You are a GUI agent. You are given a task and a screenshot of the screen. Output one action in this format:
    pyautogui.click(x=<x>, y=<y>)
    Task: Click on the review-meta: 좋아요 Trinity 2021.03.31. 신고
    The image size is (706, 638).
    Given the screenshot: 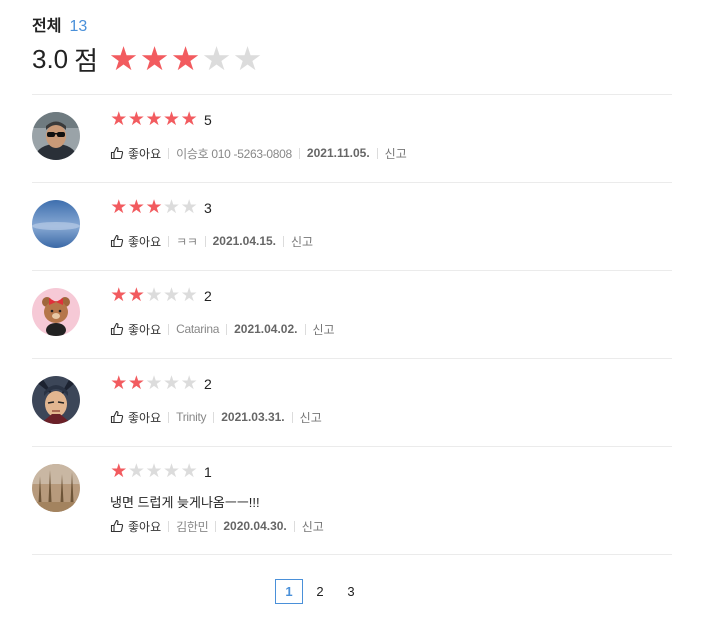 What is the action you would take?
    pyautogui.click(x=216, y=417)
    